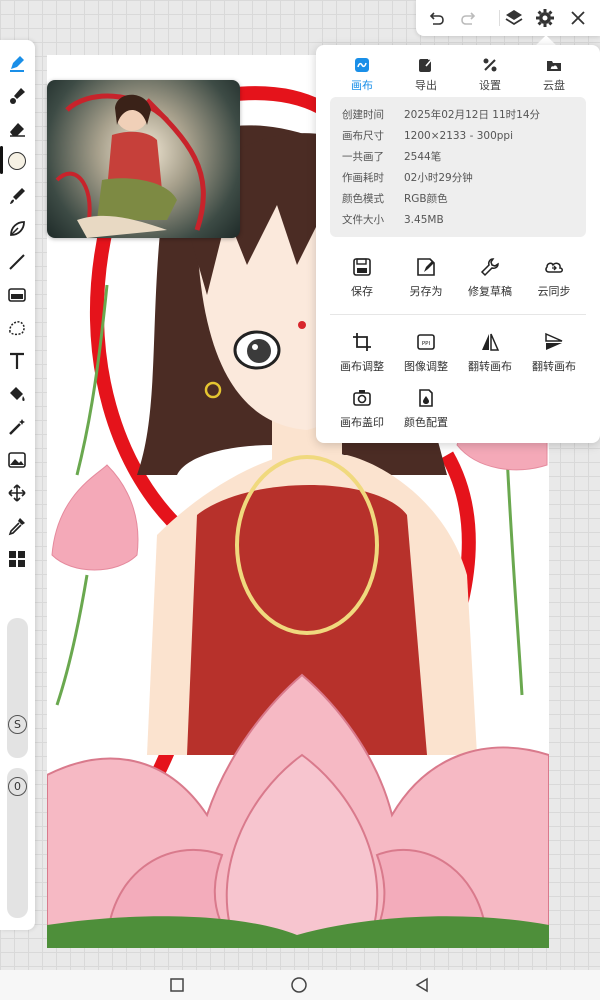 The width and height of the screenshot is (600, 1000). What do you see at coordinates (490, 282) in the screenshot?
I see `repair-draft-button: 修复草稿` at bounding box center [490, 282].